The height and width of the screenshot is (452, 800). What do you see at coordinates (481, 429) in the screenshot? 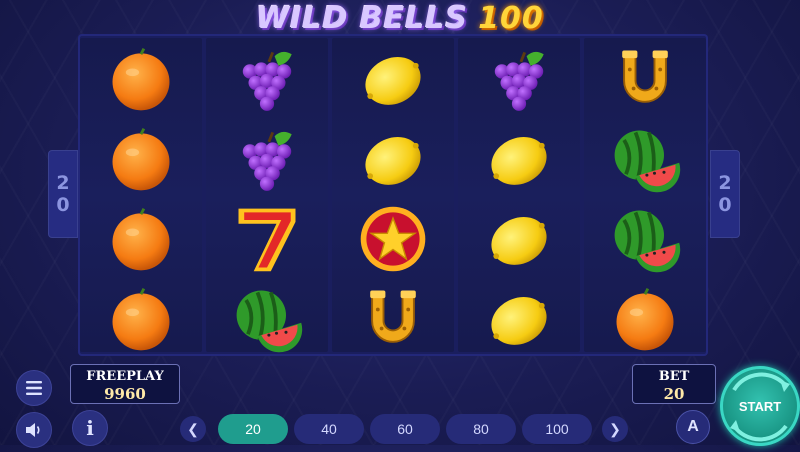
I see `bet-option-80: 80` at bounding box center [481, 429].